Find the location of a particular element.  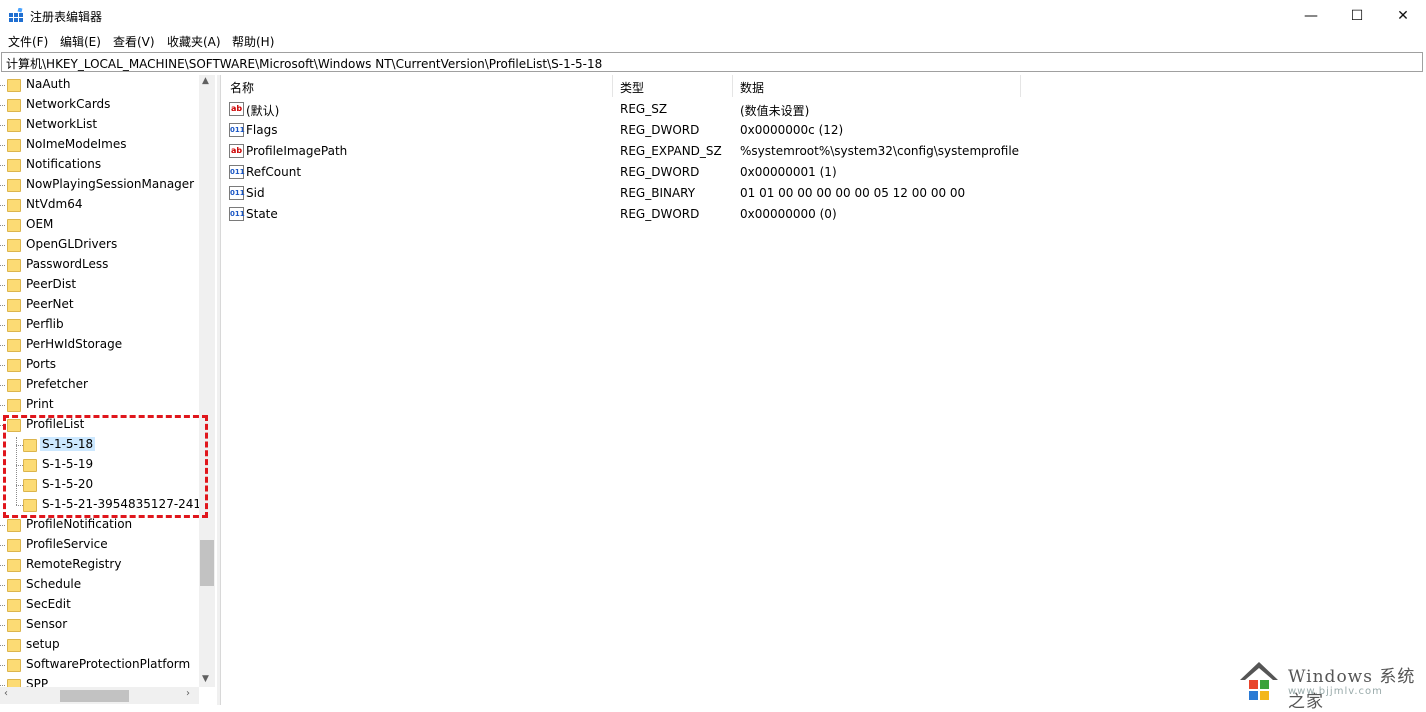

menu-file: 文件(F) is located at coordinates (28, 41).